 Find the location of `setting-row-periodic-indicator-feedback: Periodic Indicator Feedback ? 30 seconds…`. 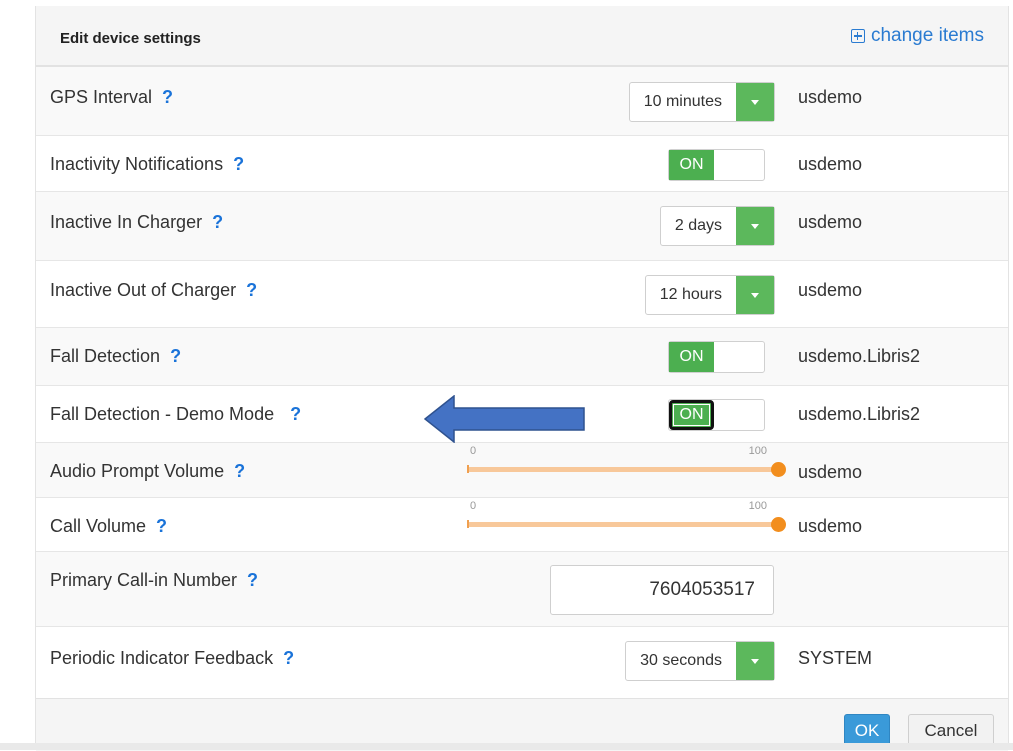

setting-row-periodic-indicator-feedback: Periodic Indicator Feedback ? 30 seconds… is located at coordinates (522, 662).